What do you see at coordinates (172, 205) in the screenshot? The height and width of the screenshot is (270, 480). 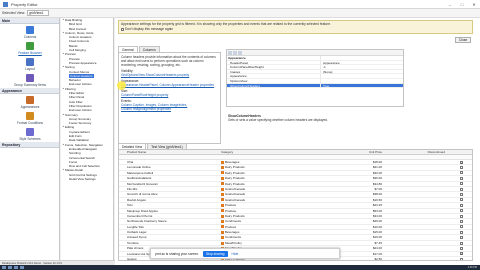 I see `cell-product-name: Tofu` at bounding box center [172, 205].